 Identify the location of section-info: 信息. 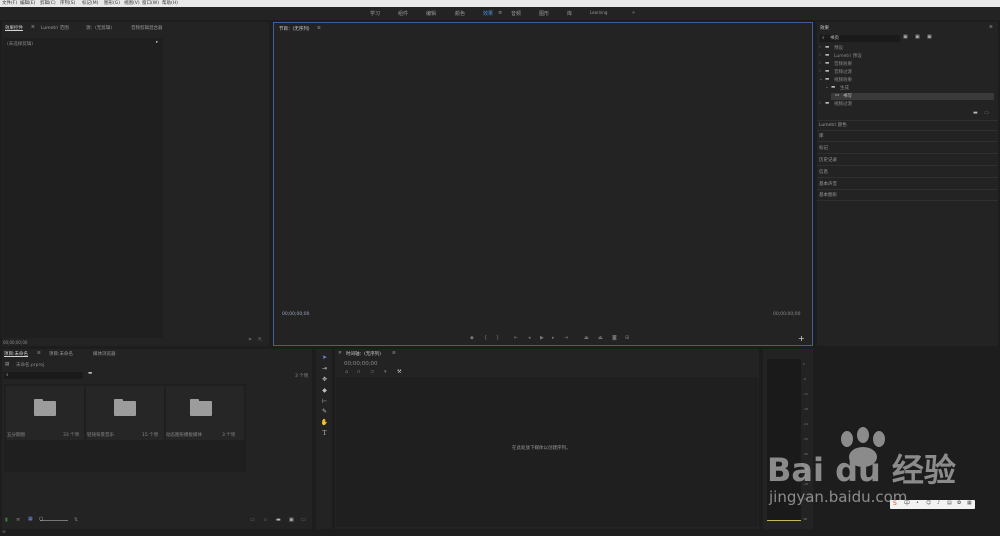
(823, 172).